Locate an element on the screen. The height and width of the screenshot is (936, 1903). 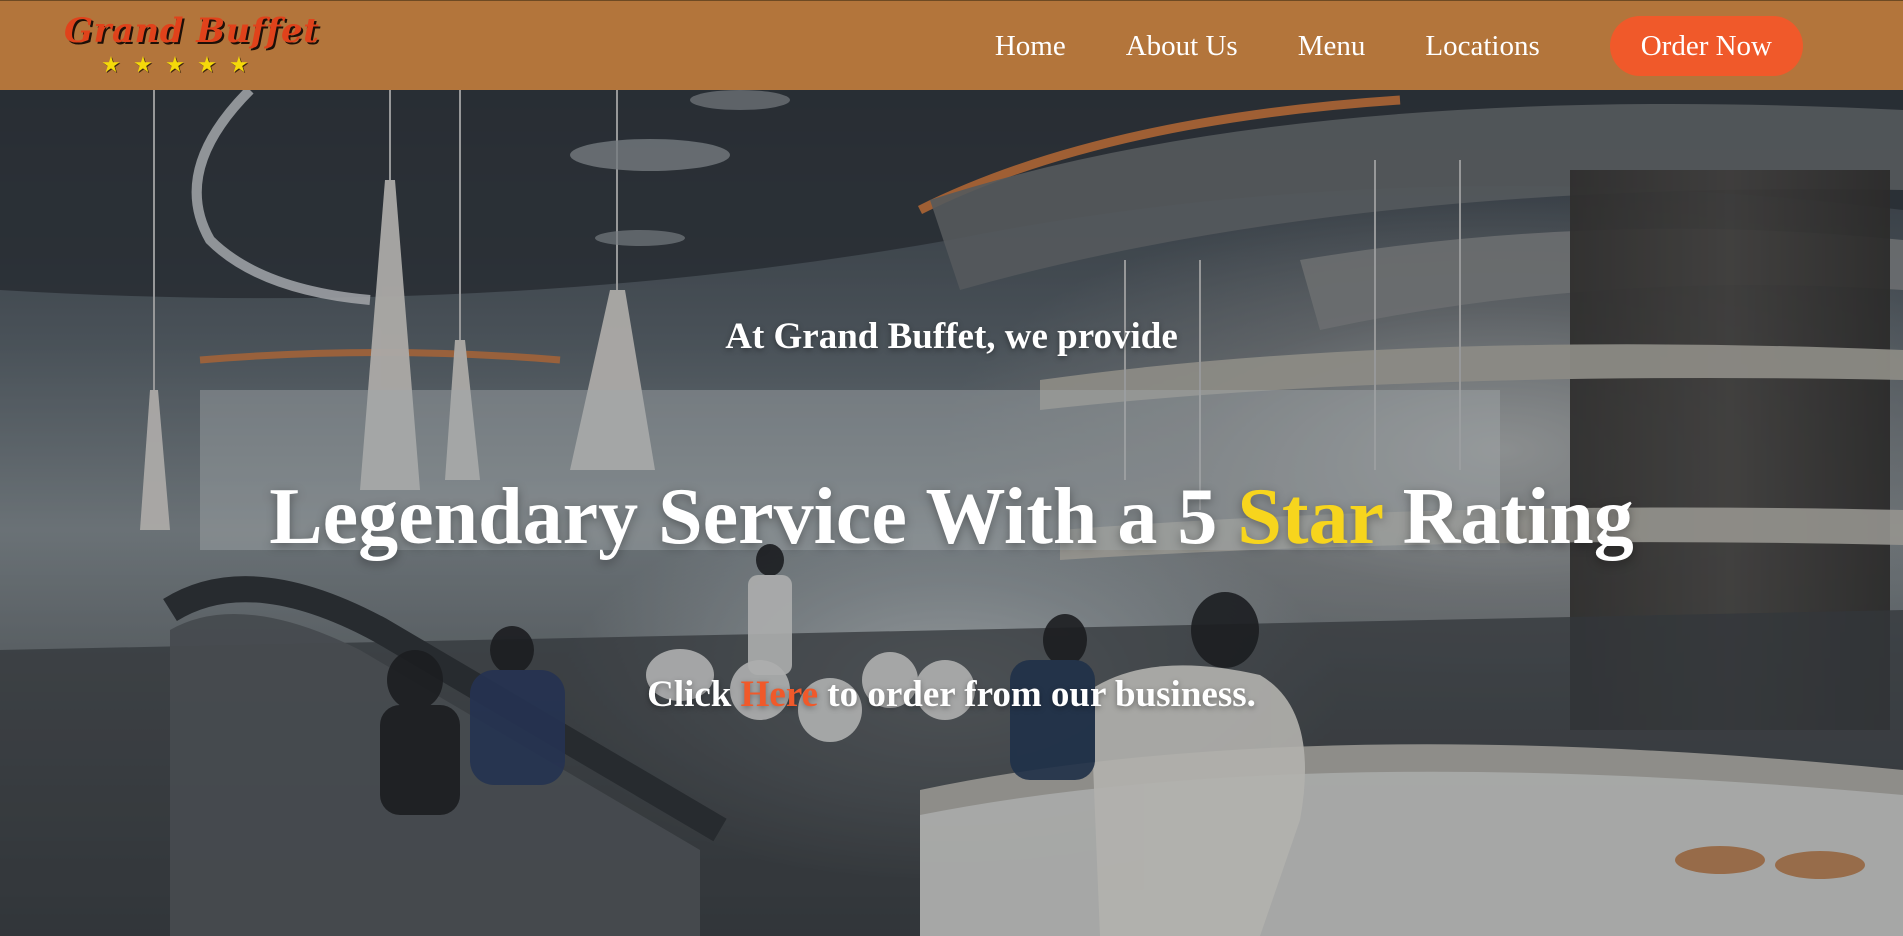
logo-stars: ★ ★ ★ ★ ★ is located at coordinates (175, 66).